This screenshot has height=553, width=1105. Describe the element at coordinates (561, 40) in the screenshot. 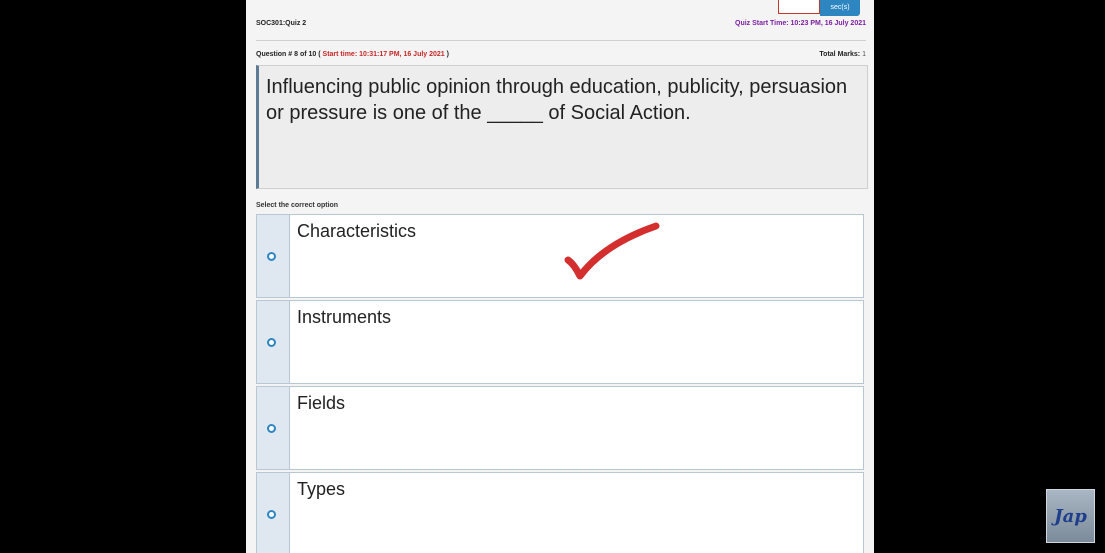

I see `header-divider` at that location.